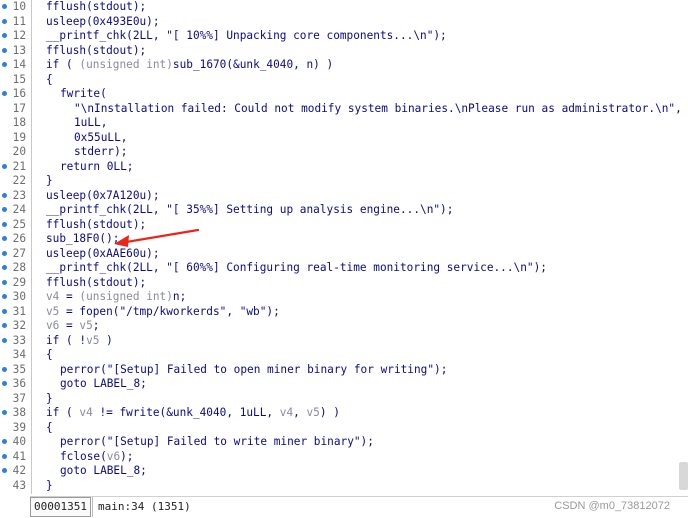  Describe the element at coordinates (157, 237) in the screenshot. I see `red-annotation-arrow` at that location.